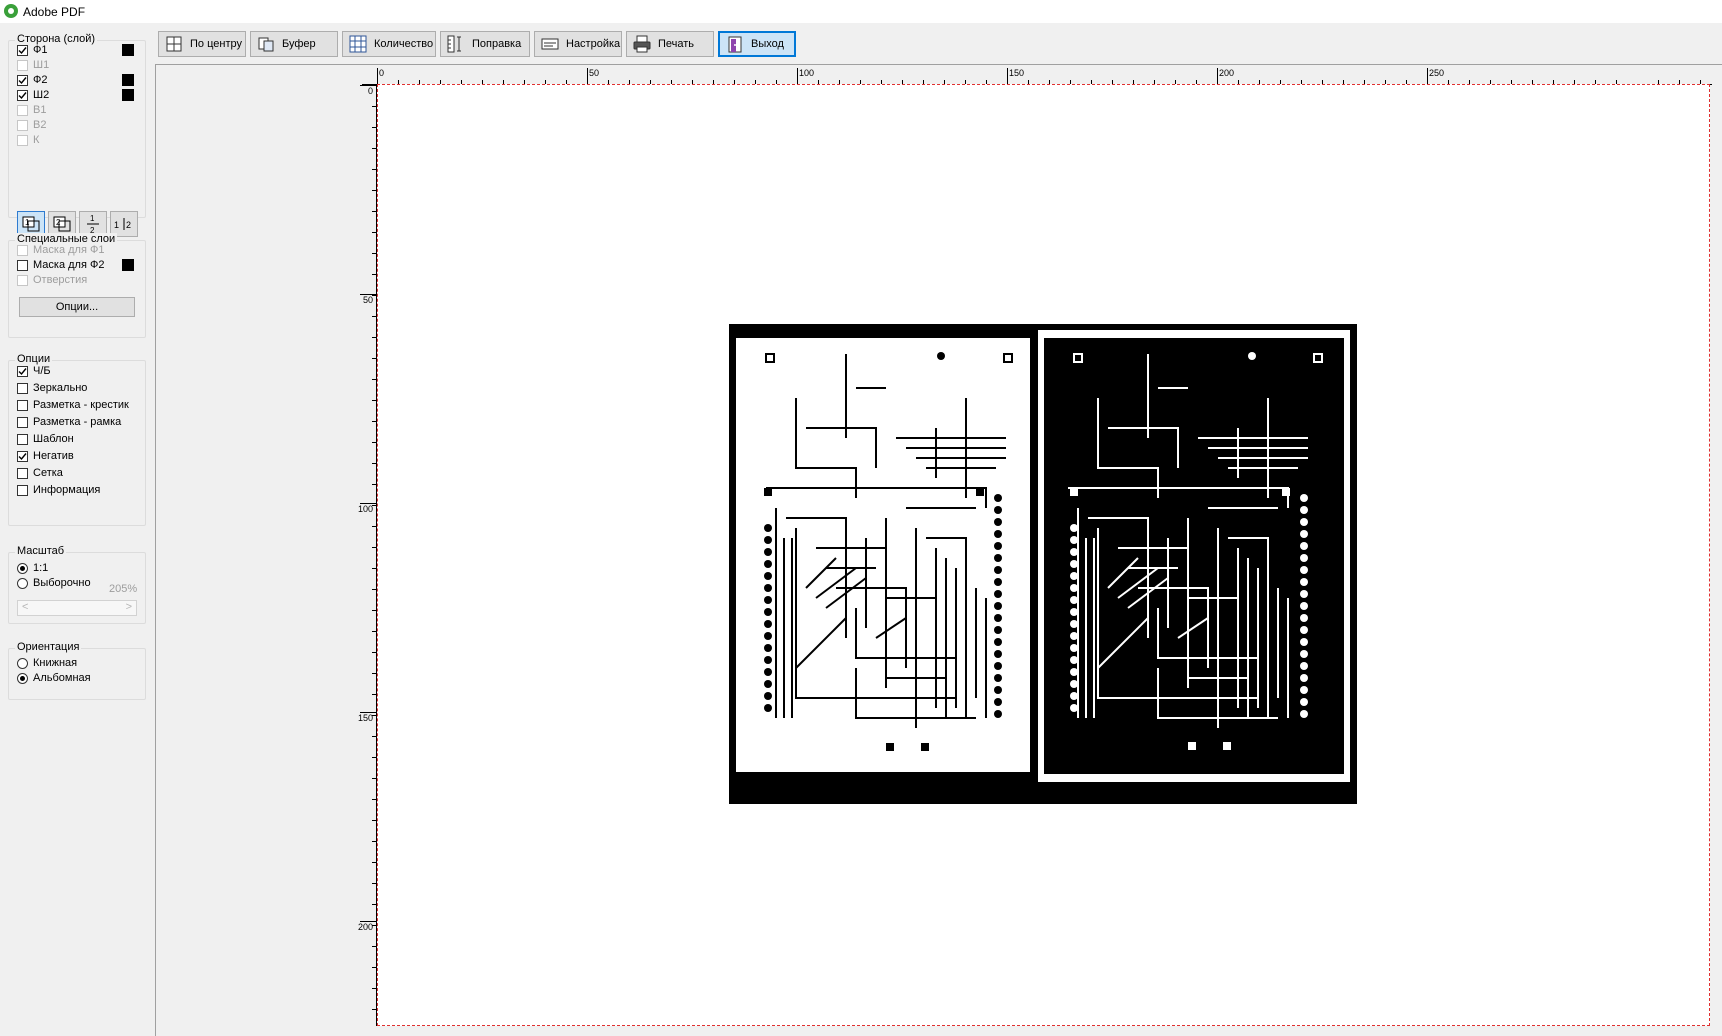 The height and width of the screenshot is (1036, 1722). What do you see at coordinates (60, 280) in the screenshot?
I see `checkbox-label: Отверстия` at bounding box center [60, 280].